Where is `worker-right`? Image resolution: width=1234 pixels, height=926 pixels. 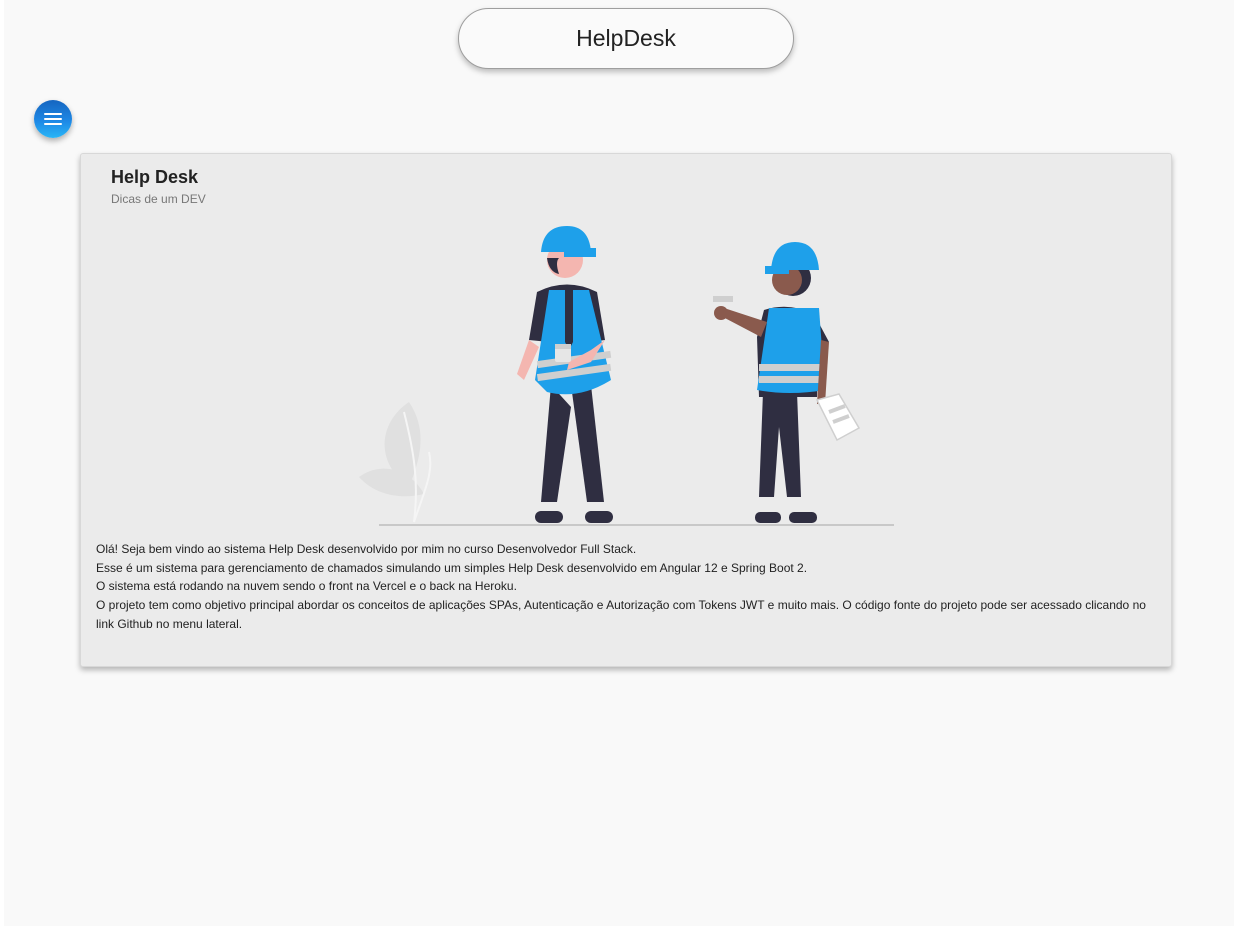
worker-right is located at coordinates (787, 382).